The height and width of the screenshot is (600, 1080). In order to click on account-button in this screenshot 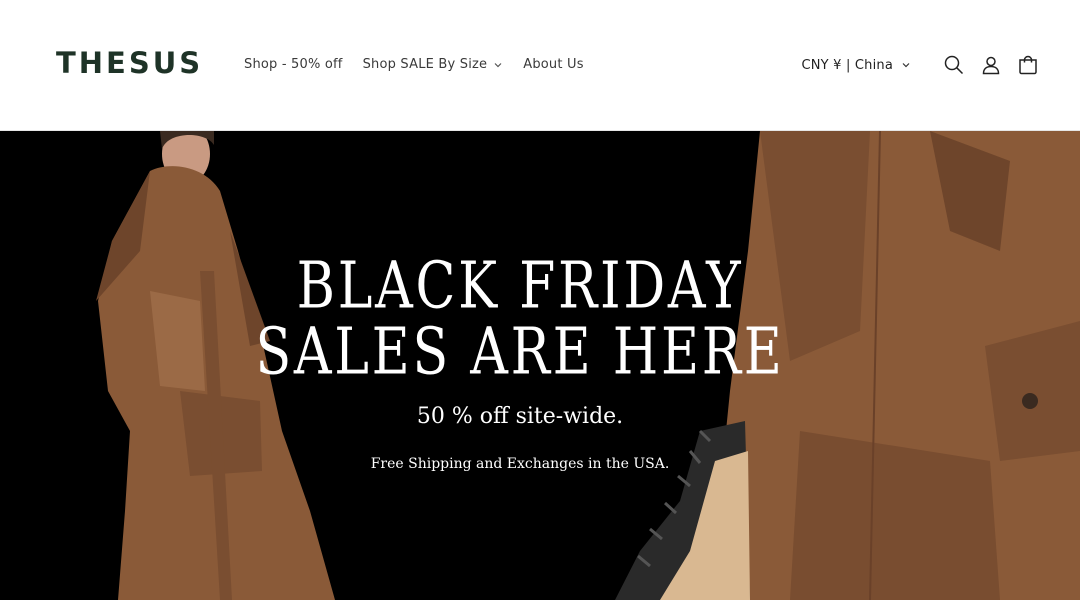, I will do `click(991, 65)`.